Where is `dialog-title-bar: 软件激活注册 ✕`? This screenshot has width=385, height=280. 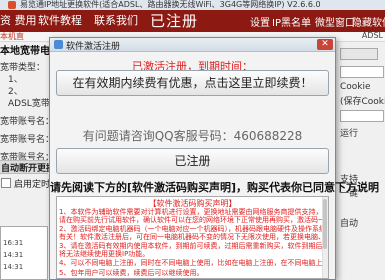 dialog-title-bar: 软件激活注册 ✕ is located at coordinates (192, 45).